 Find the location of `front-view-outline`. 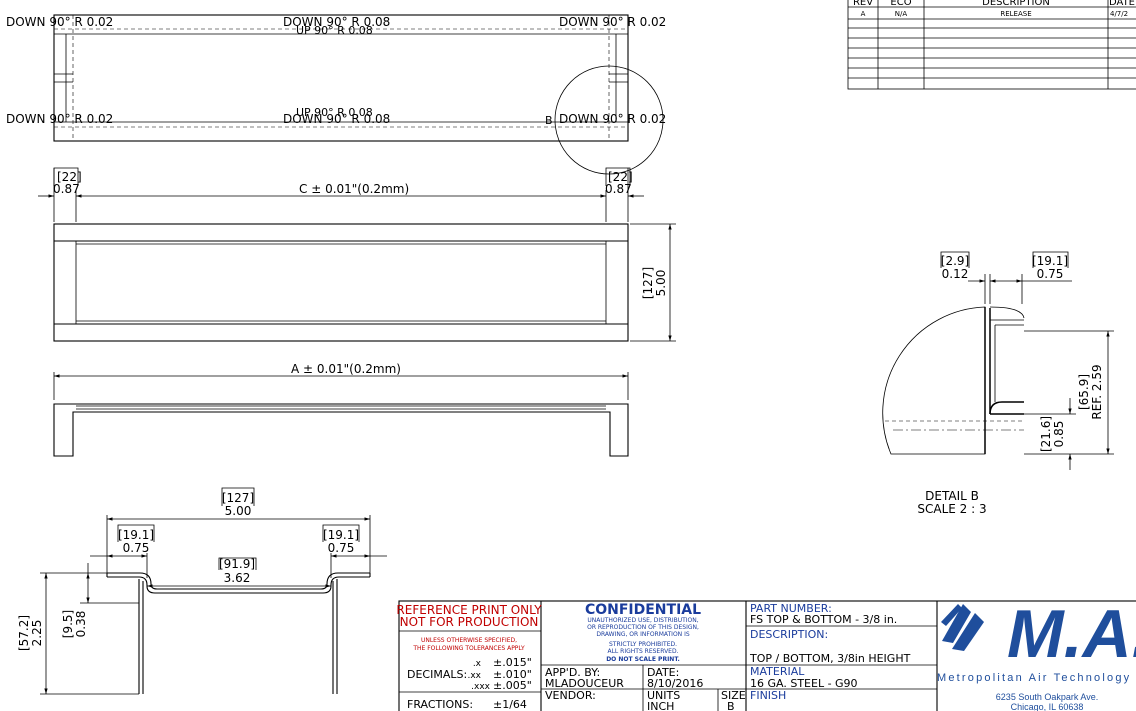

front-view-outline is located at coordinates (341, 430).